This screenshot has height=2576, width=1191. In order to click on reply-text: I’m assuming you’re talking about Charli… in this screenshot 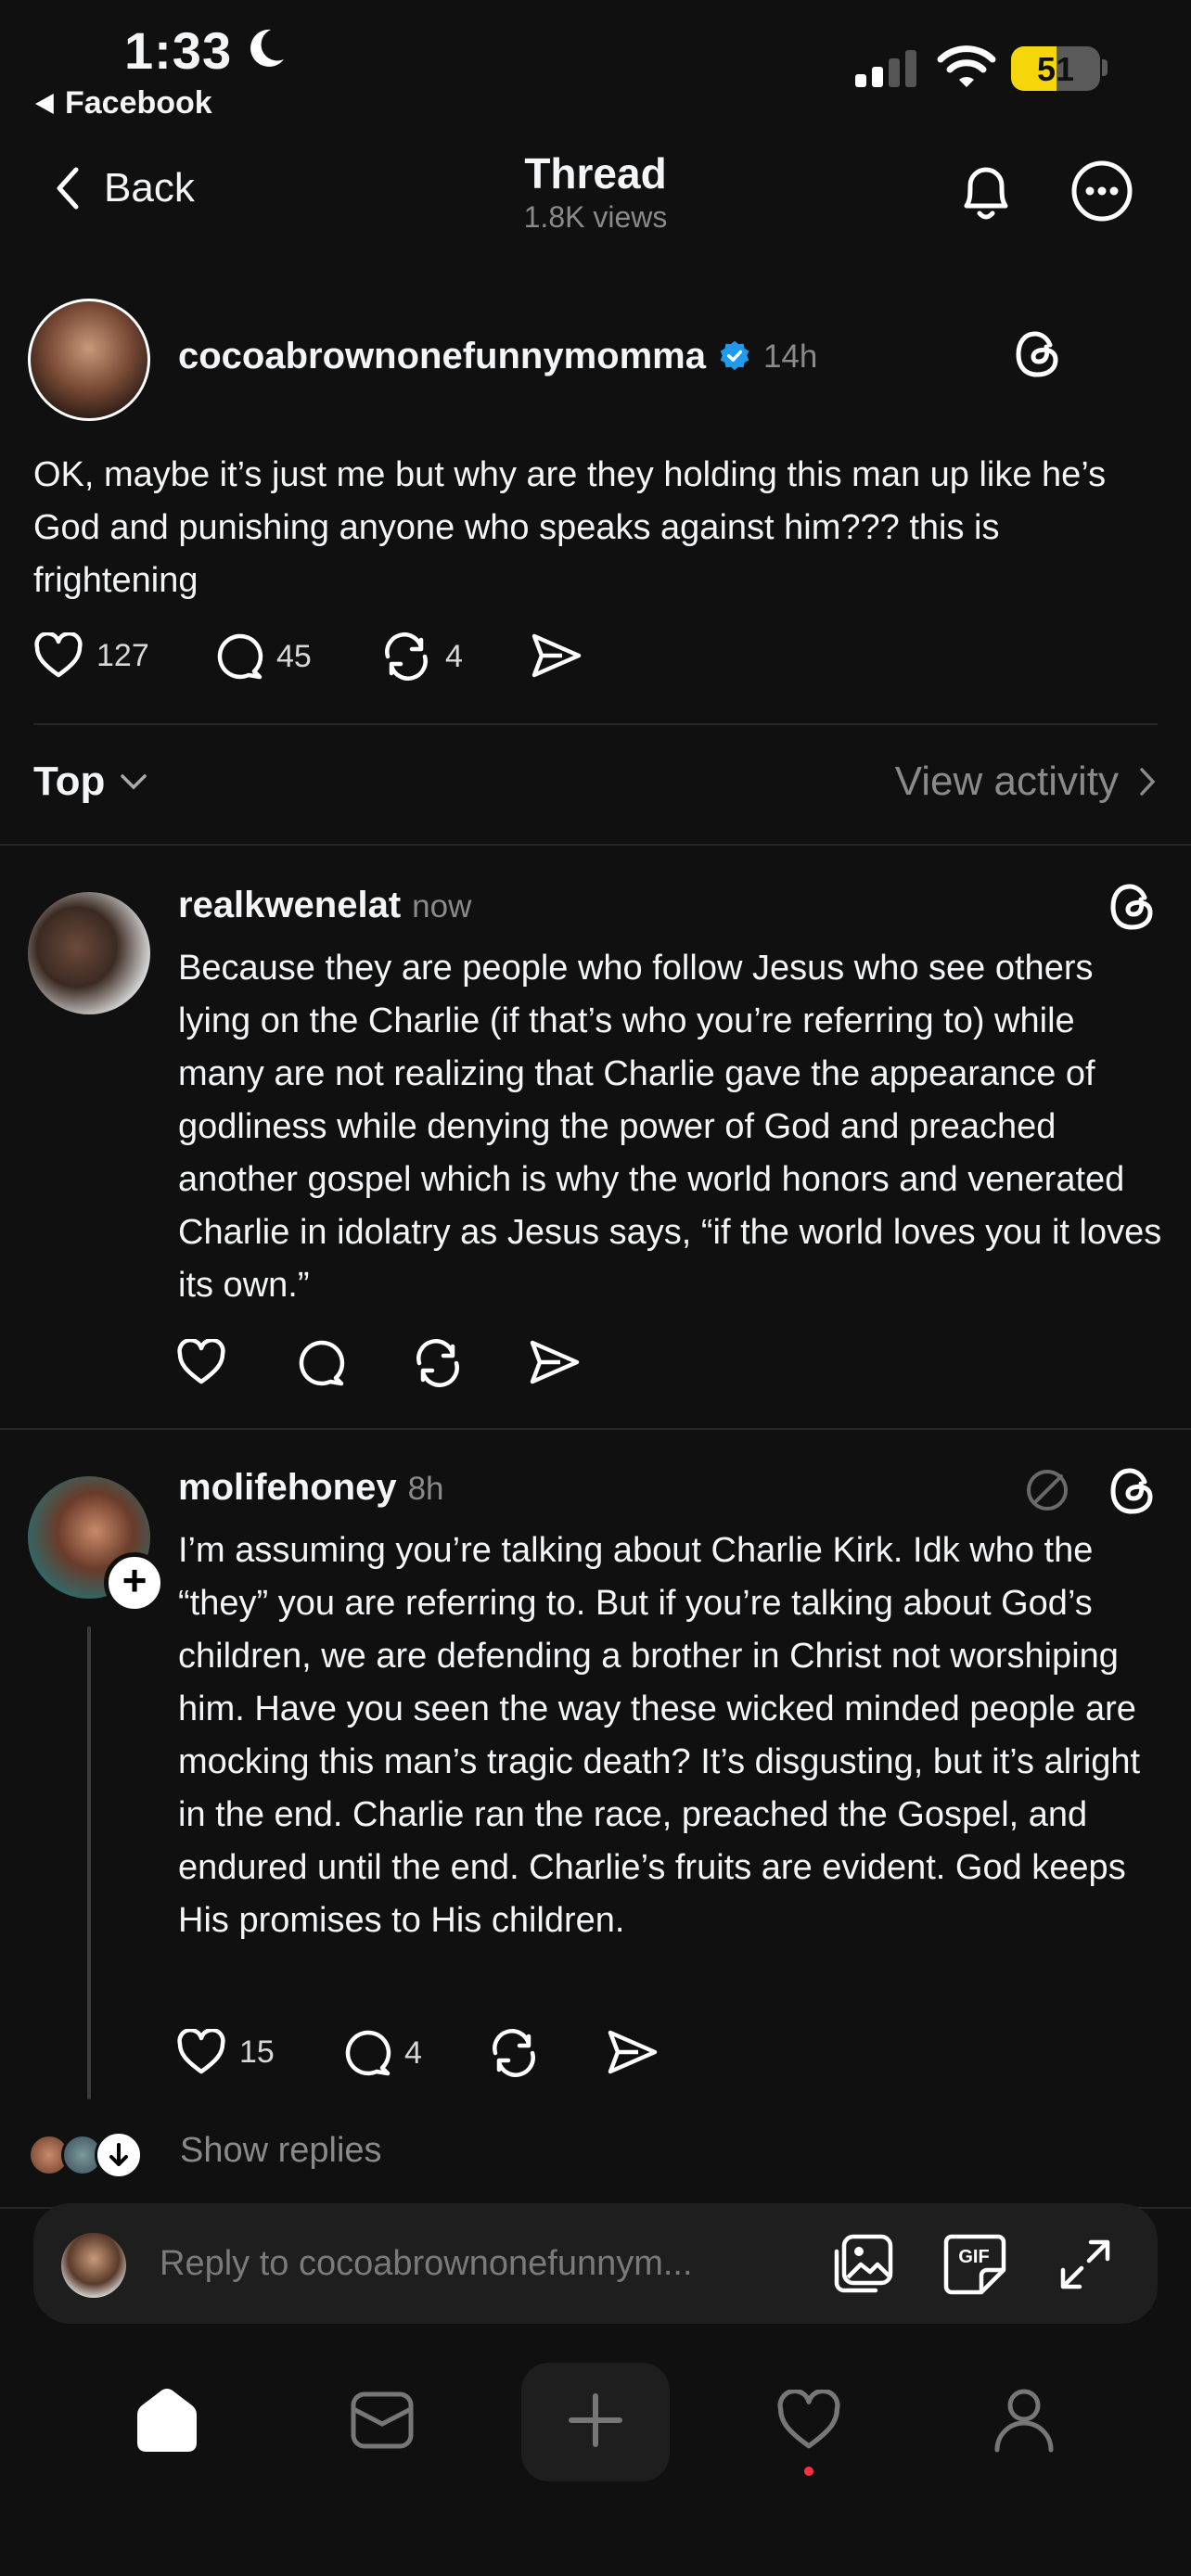, I will do `click(660, 1735)`.